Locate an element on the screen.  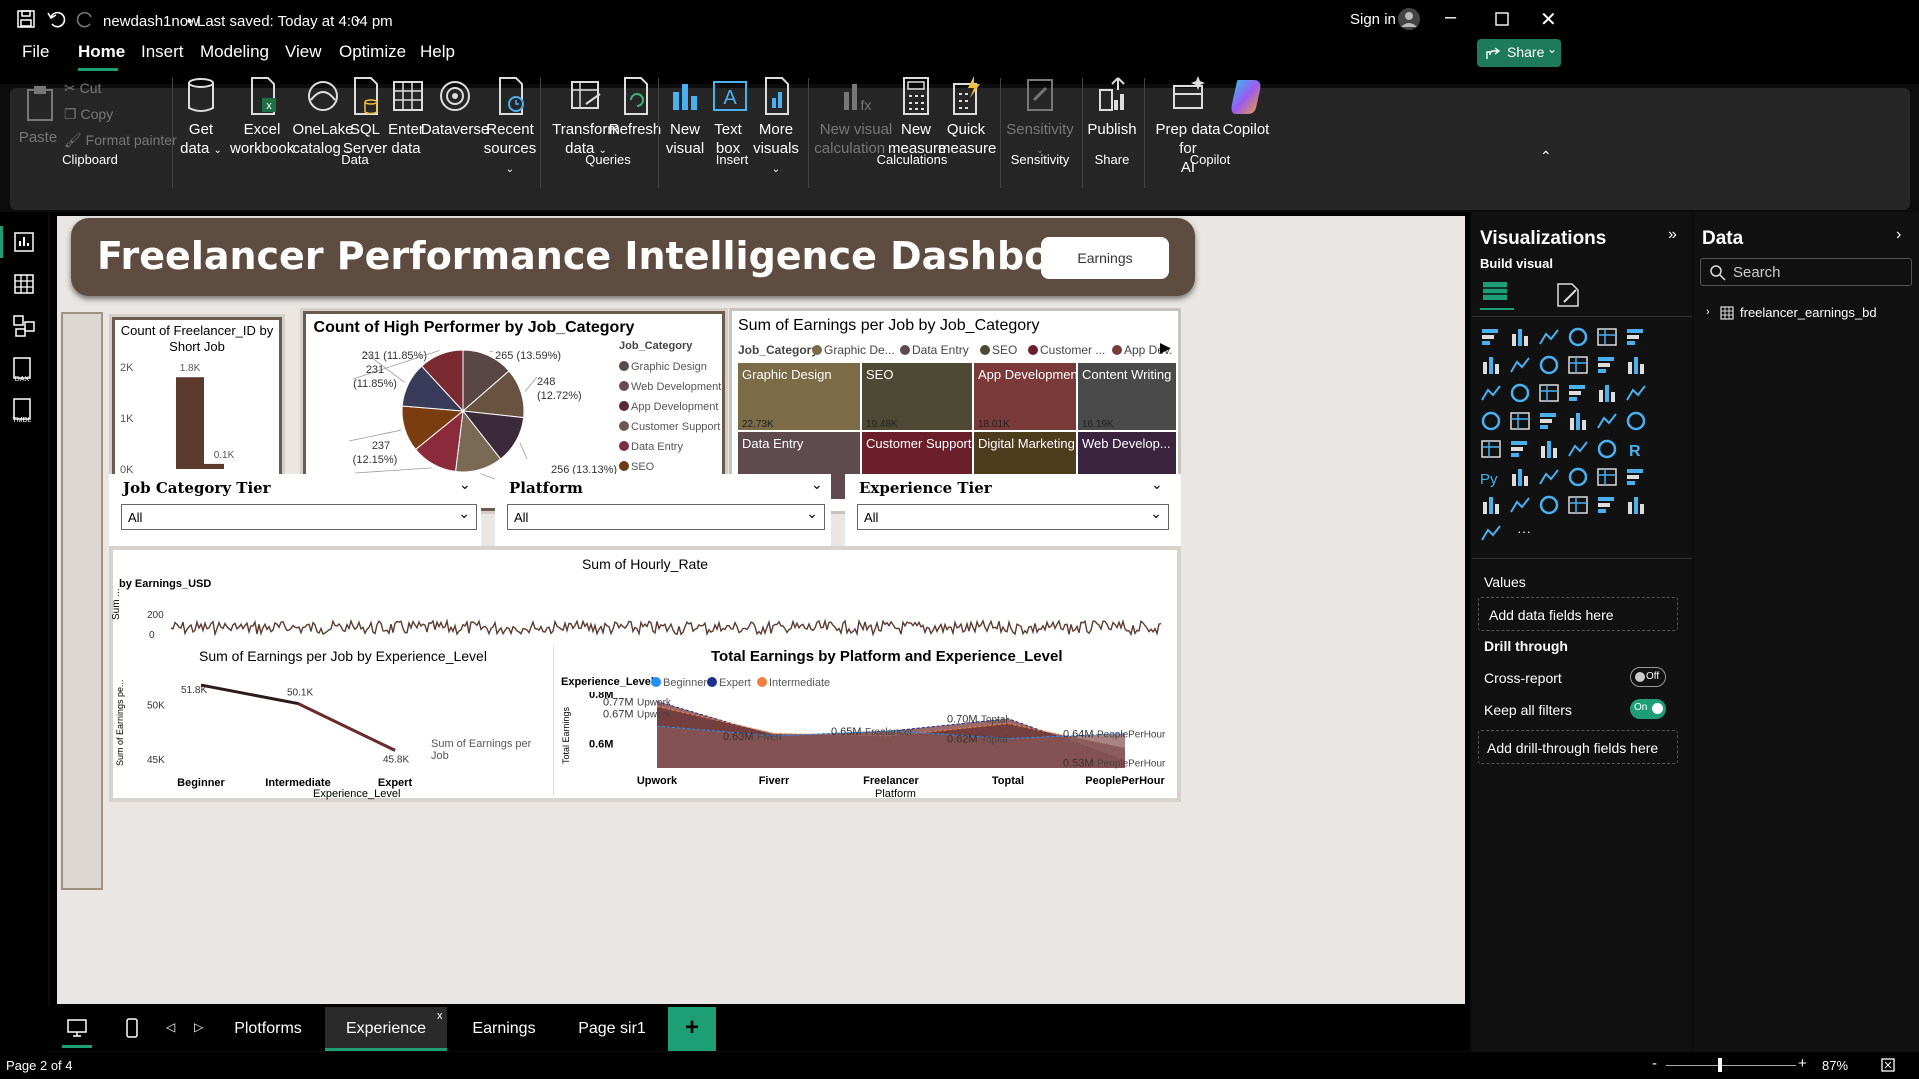
slicer-job-category-tier: Job Category Tier ⌄ All ⌄ is located at coordinates (295, 510).